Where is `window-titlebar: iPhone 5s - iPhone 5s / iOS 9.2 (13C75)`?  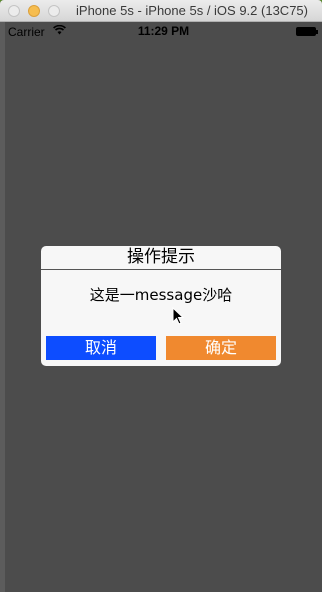
window-titlebar: iPhone 5s - iPhone 5s / iOS 9.2 (13C75) is located at coordinates (161, 11).